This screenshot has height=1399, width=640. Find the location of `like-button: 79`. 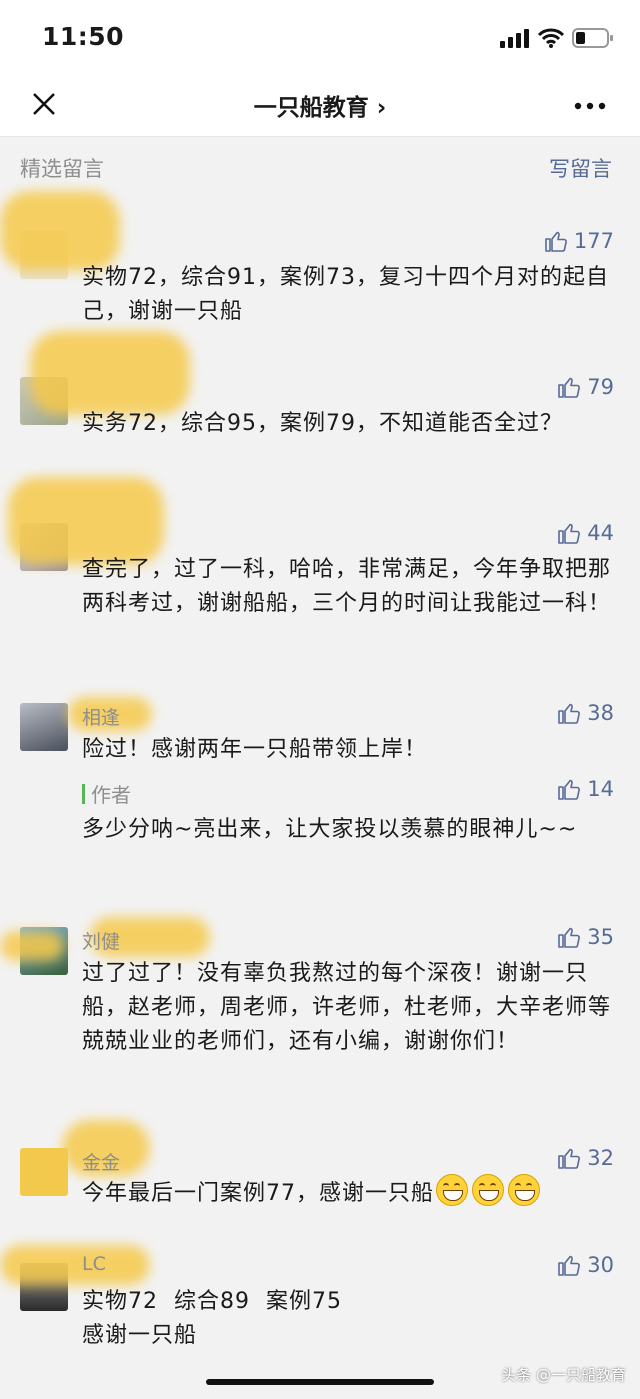

like-button: 79 is located at coordinates (585, 387).